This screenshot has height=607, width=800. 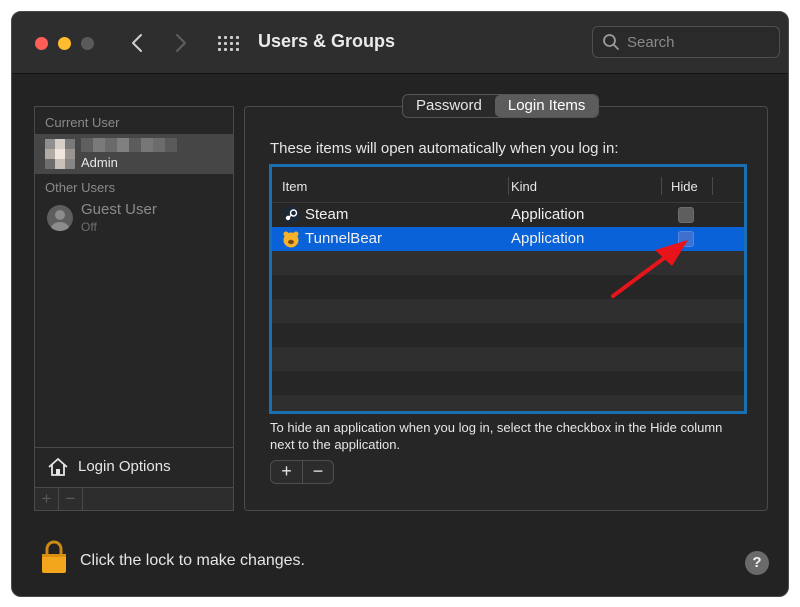 I want to click on current-user-item: Admin, so click(x=134, y=154).